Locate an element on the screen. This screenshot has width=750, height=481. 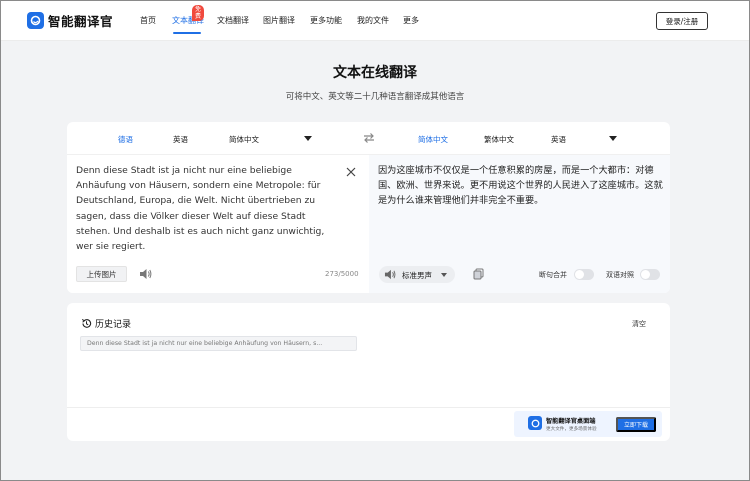
voice-label: 标准男声 is located at coordinates (417, 275).